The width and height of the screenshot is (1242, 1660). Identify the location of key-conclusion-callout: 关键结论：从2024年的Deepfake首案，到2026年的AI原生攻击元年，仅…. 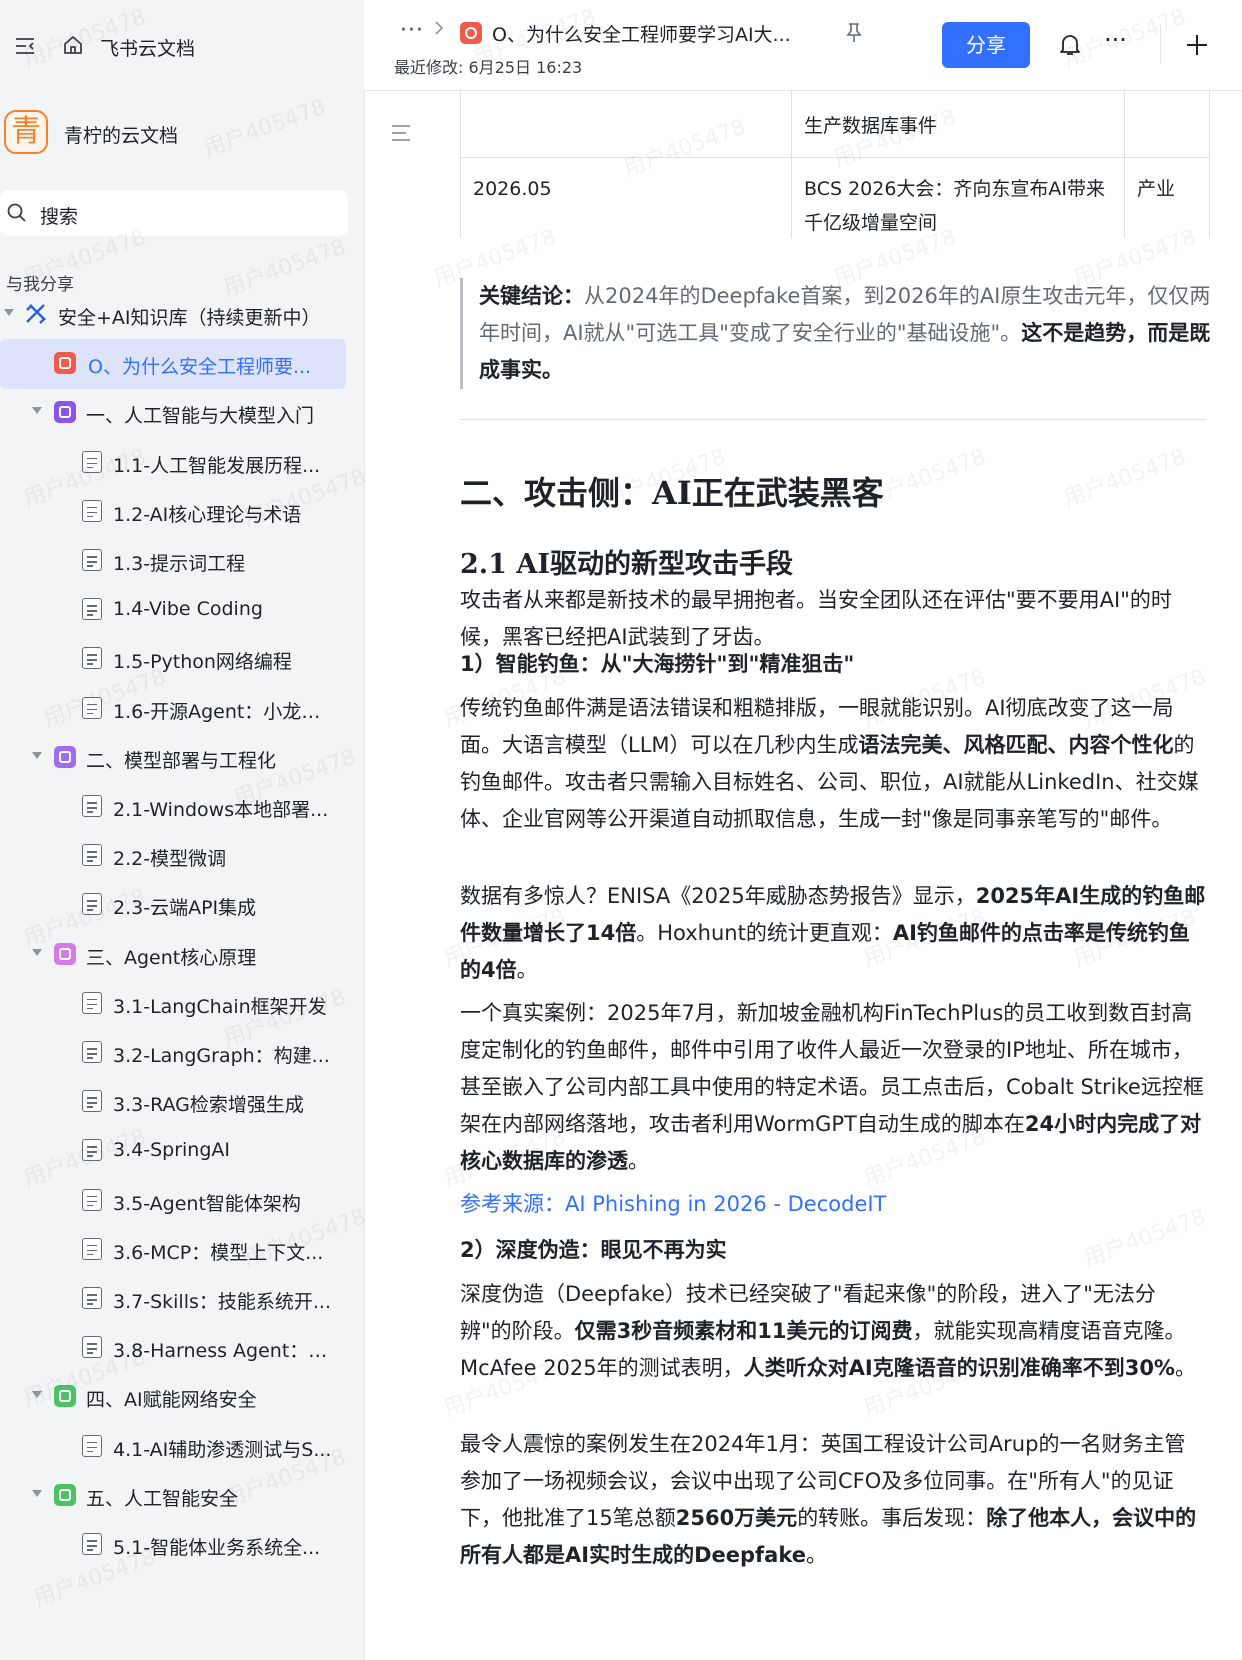
(839, 333).